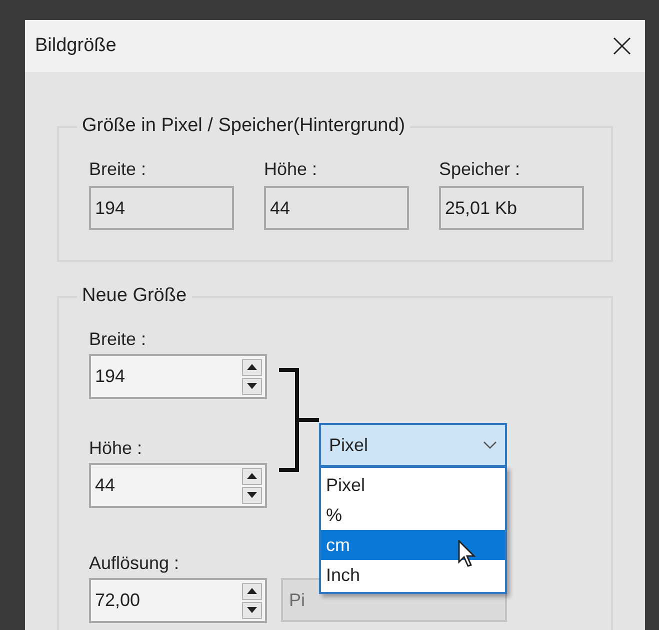 The height and width of the screenshot is (630, 659). What do you see at coordinates (413, 545) in the screenshot?
I see `dropdown-option: cm` at bounding box center [413, 545].